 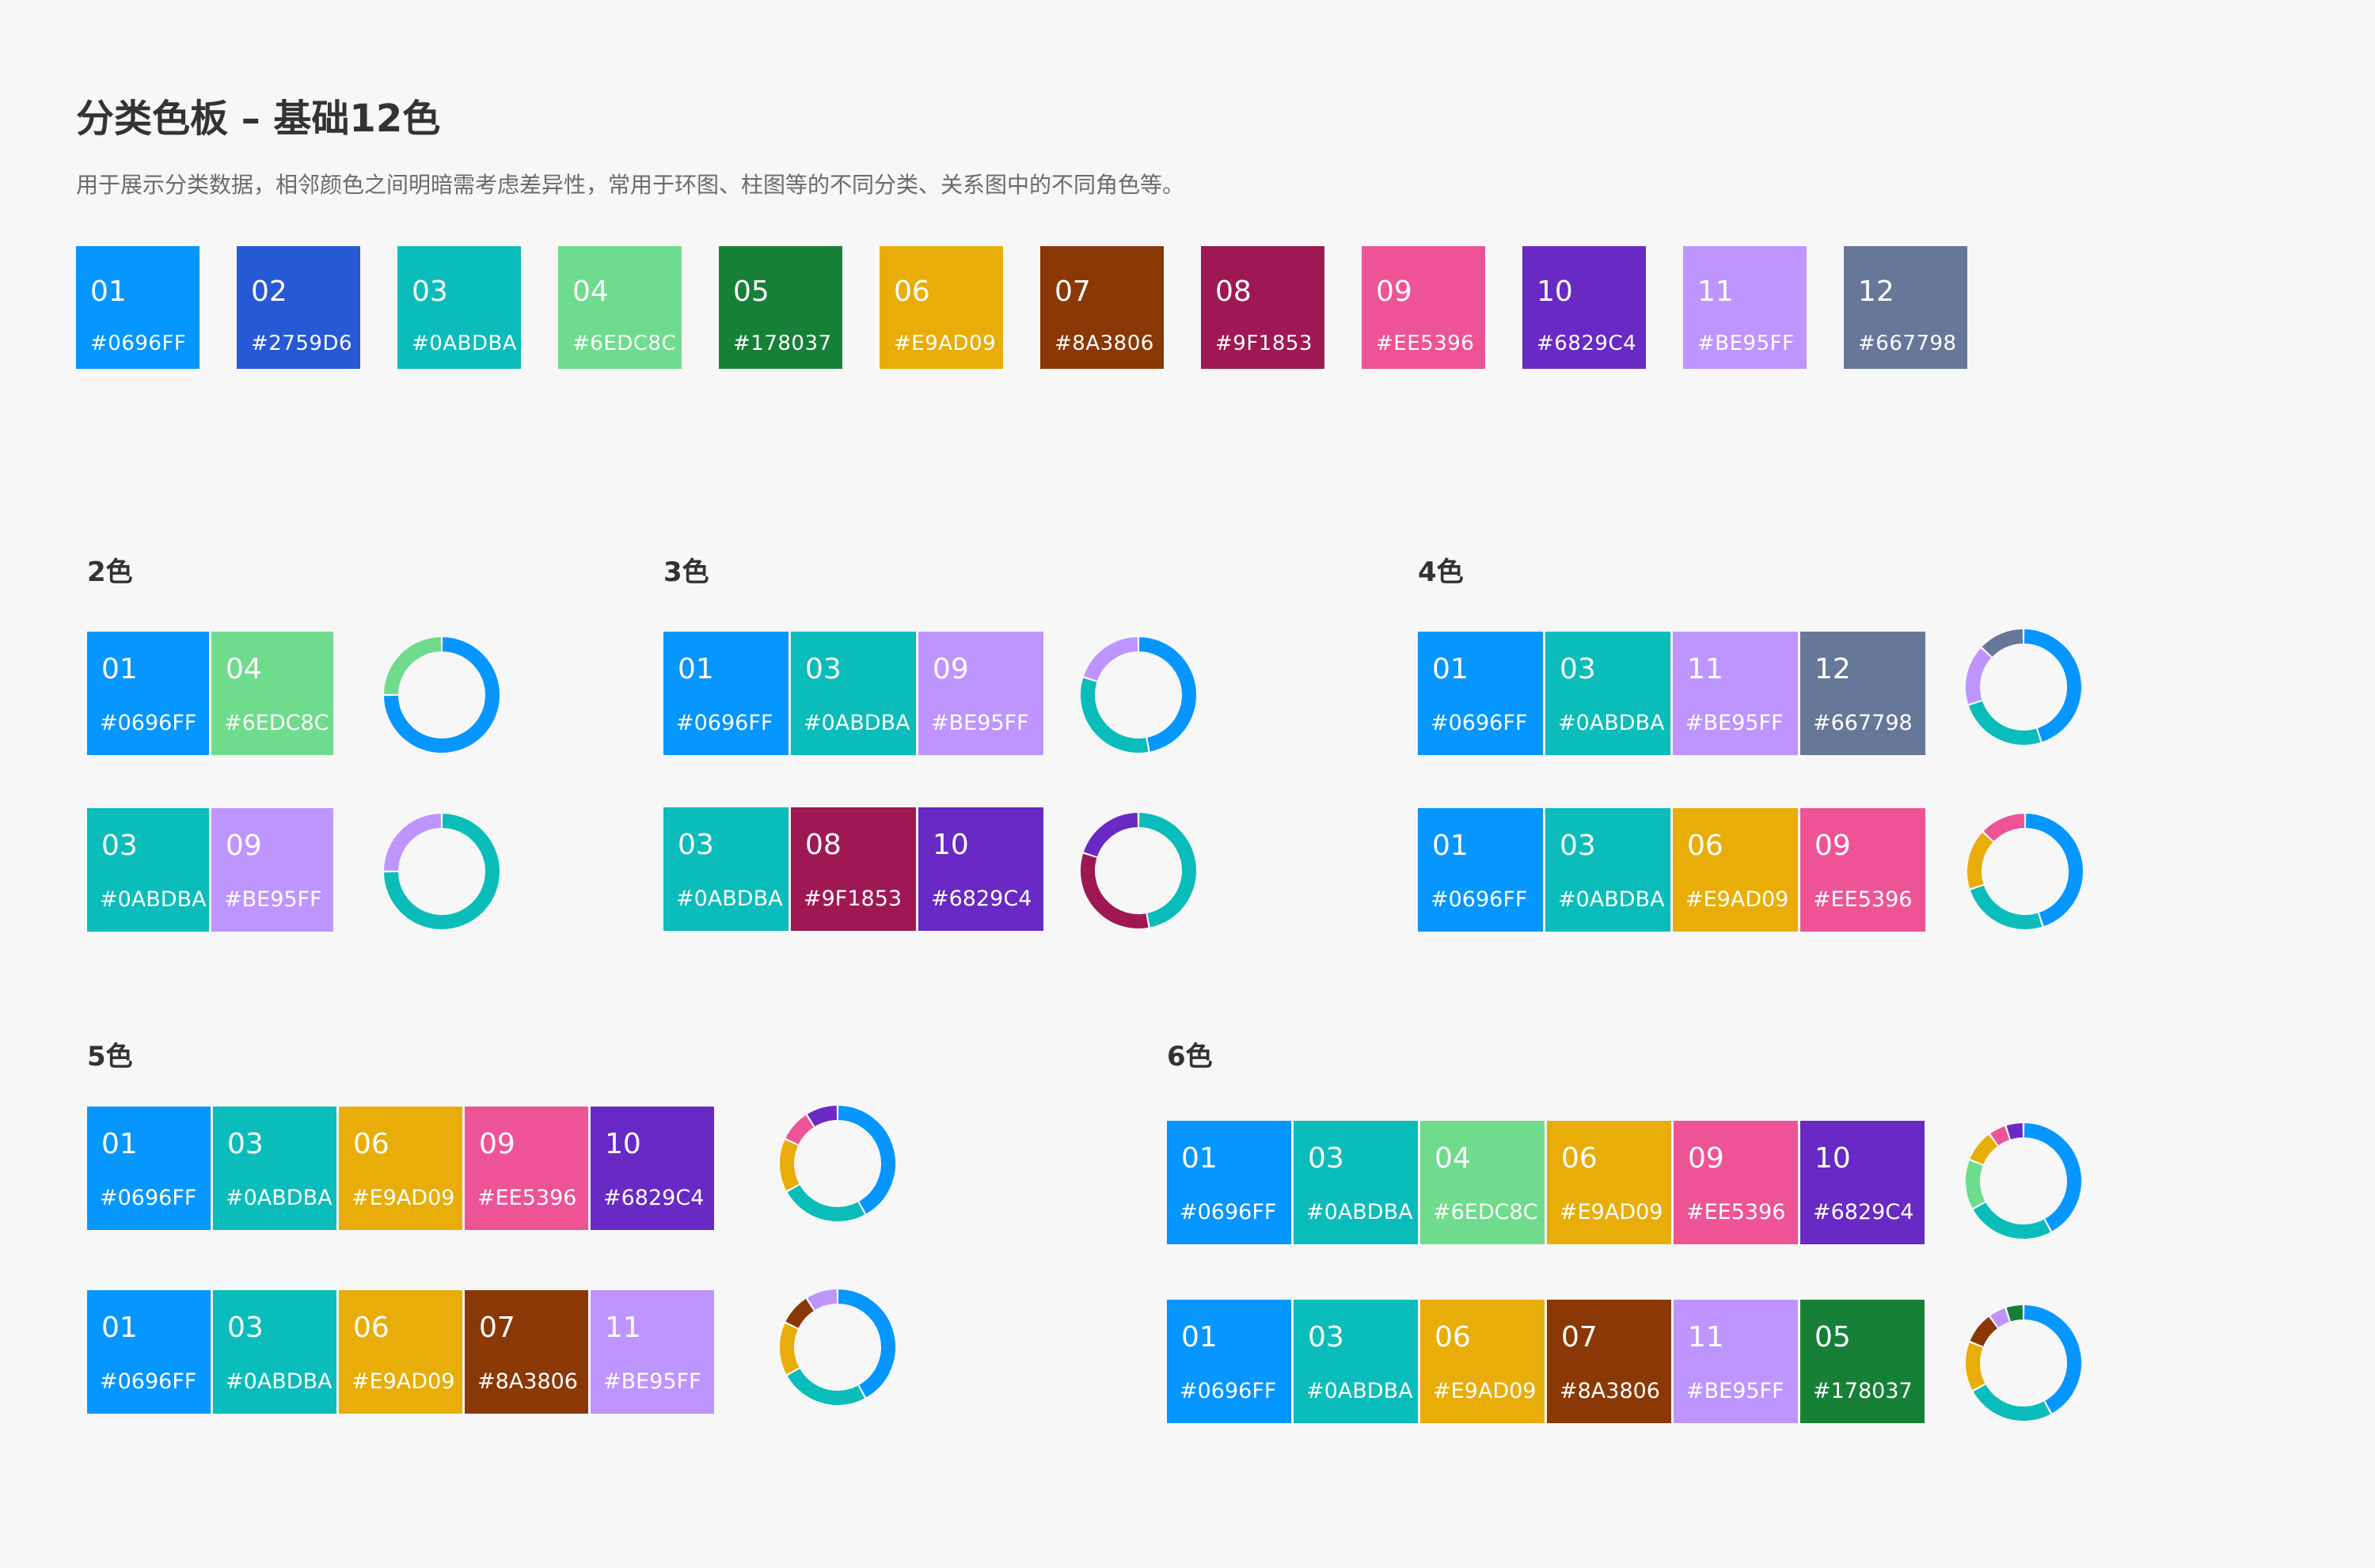 What do you see at coordinates (1735, 693) in the screenshot?
I see `palette-tile: 11 #BE95FF` at bounding box center [1735, 693].